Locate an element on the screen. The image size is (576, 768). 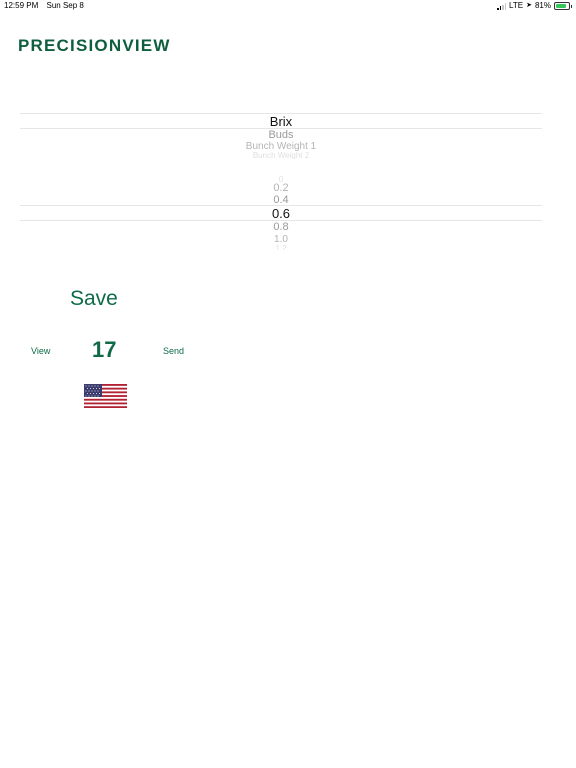
status-bar: 12:59 PM Sun Sep 8 LTE ➤ 81% is located at coordinates (288, 6).